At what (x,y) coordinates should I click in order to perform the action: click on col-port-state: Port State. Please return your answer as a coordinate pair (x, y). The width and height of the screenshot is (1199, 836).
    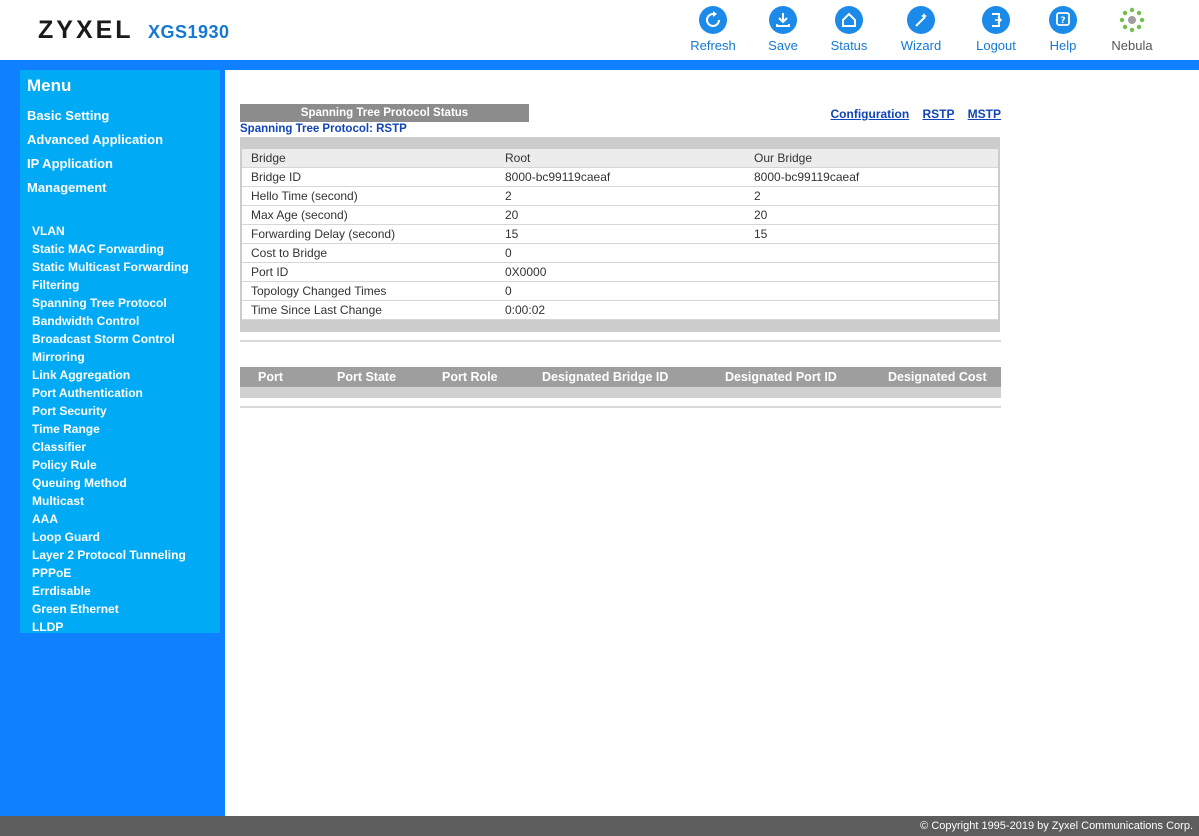
    Looking at the image, I should click on (367, 377).